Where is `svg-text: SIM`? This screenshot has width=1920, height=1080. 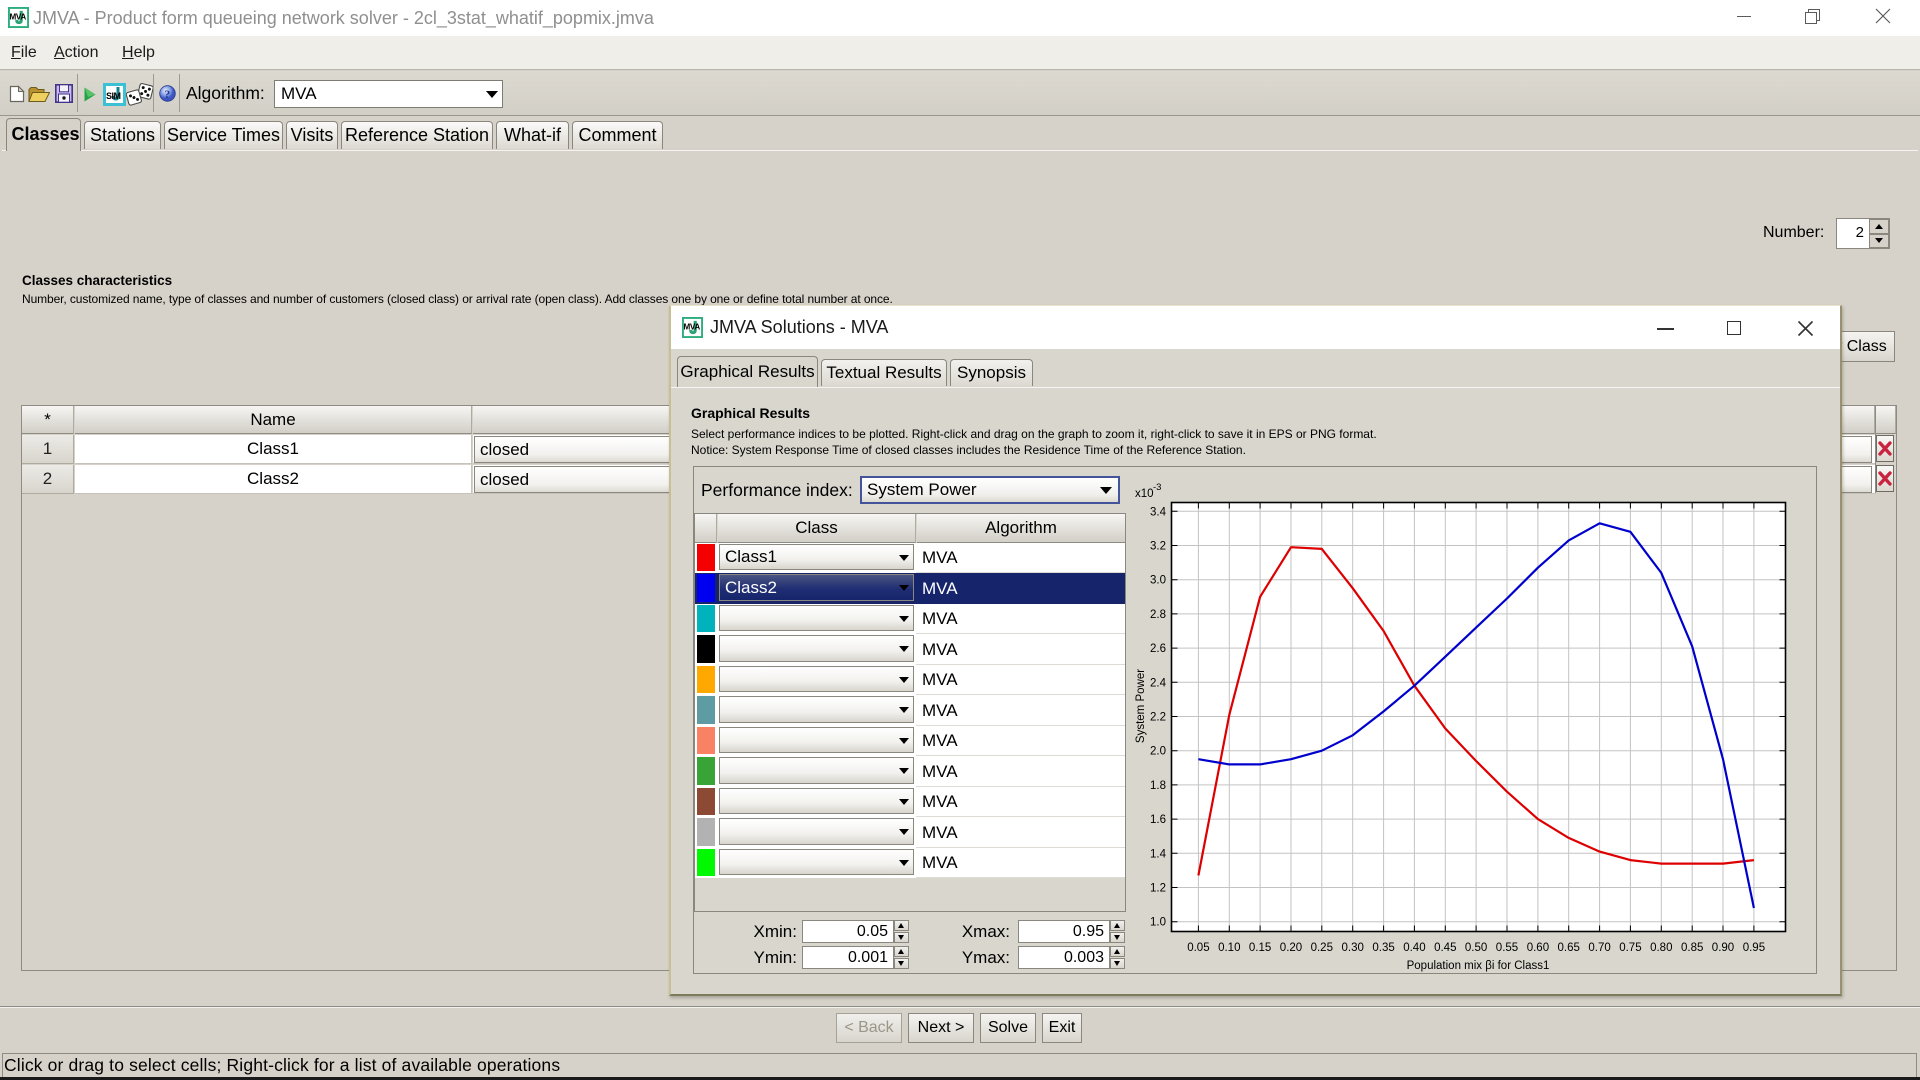 svg-text: SIM is located at coordinates (113, 96).